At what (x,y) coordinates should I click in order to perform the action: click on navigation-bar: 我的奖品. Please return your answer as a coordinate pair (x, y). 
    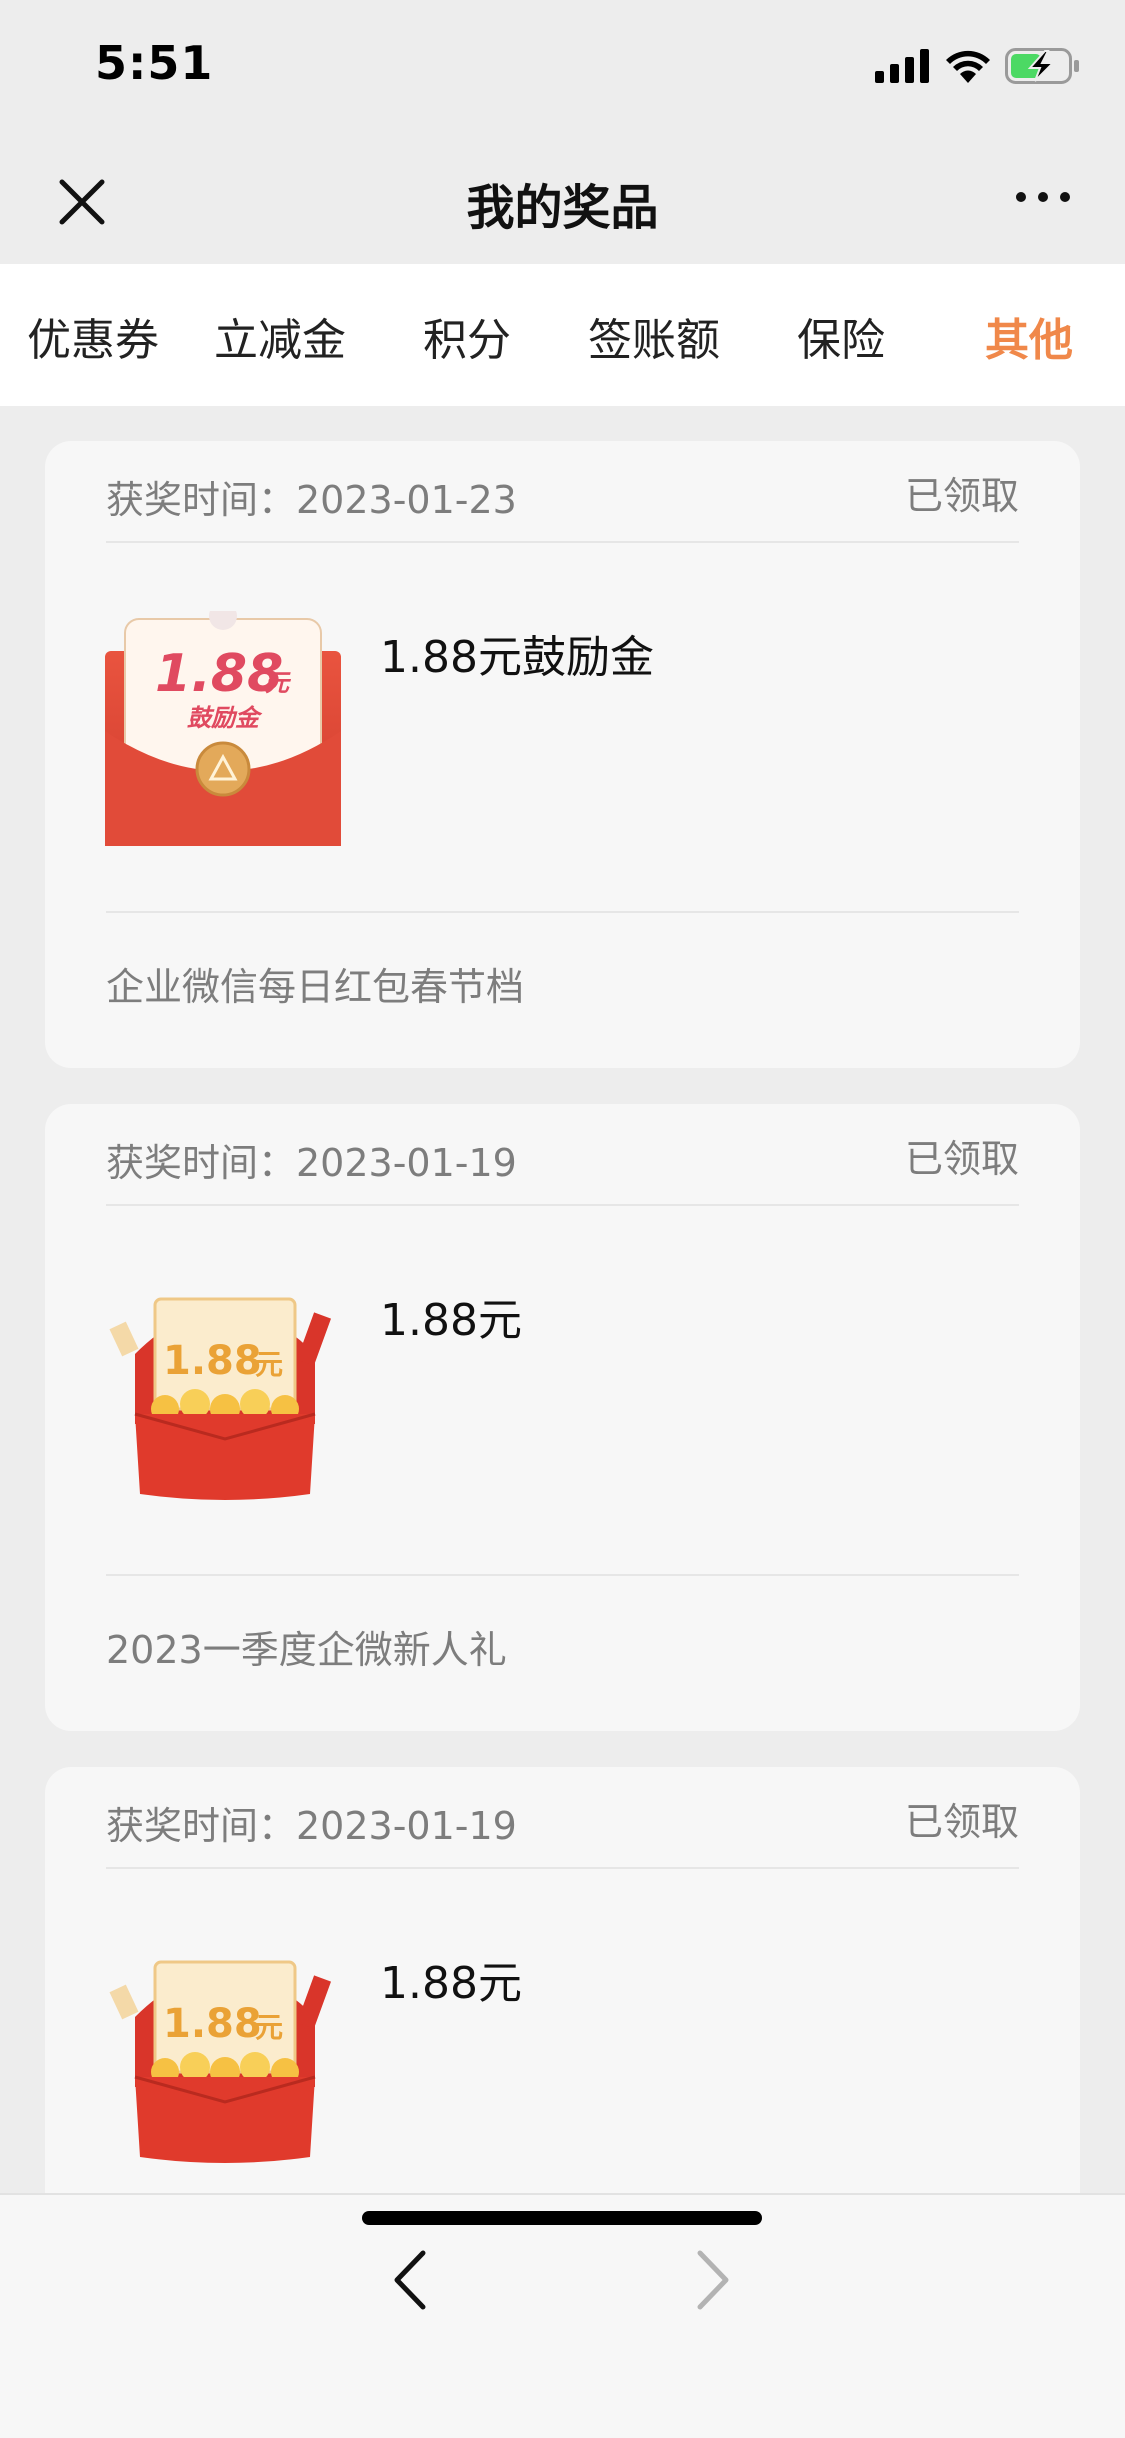
    Looking at the image, I should click on (562, 198).